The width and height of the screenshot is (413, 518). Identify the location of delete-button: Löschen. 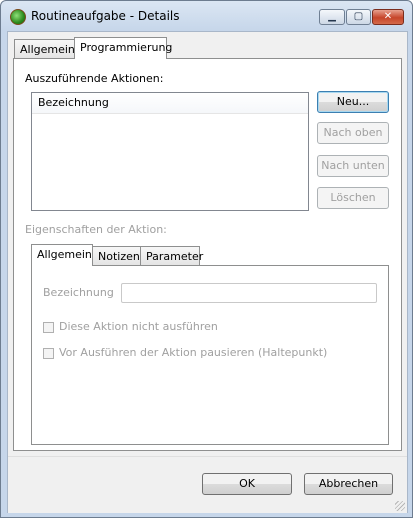
(353, 198).